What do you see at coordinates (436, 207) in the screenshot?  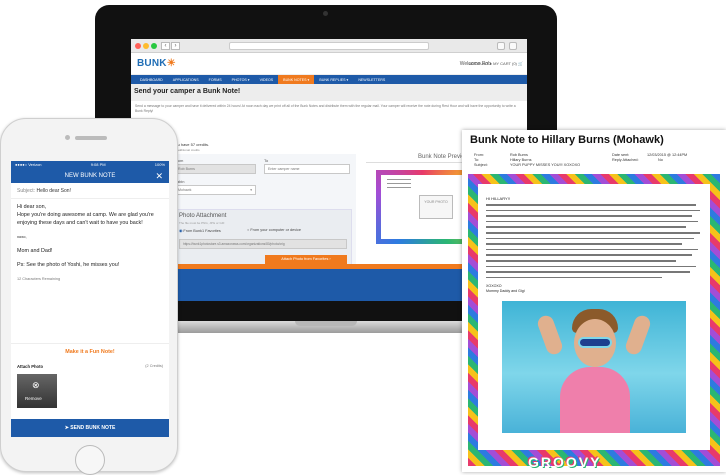 I see `preview-photo-placeholder: YOUR PHOTO` at bounding box center [436, 207].